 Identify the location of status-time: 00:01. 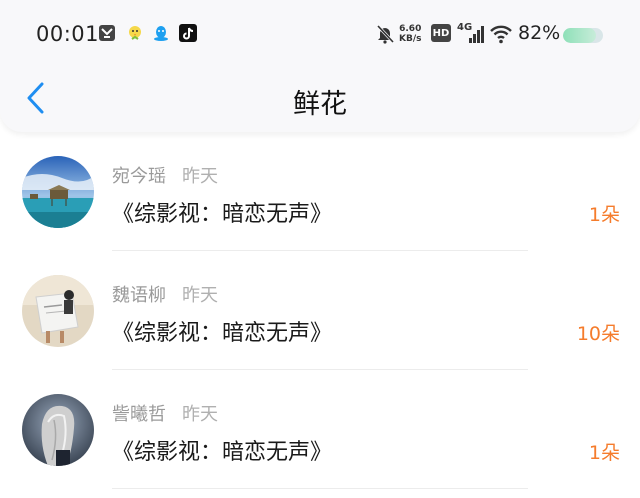
(68, 34).